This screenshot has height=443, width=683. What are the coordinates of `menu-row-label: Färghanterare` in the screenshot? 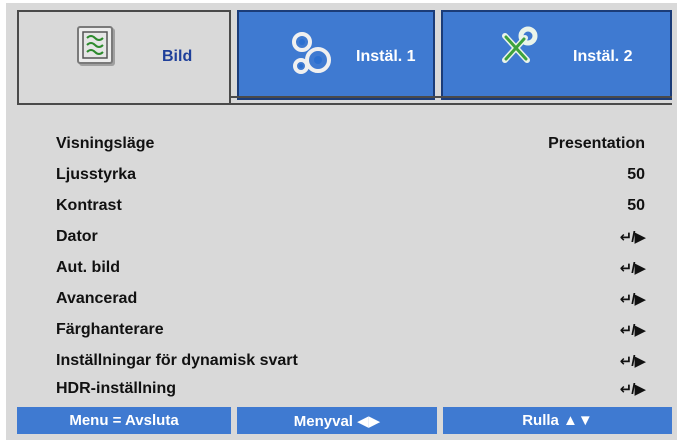 It's located at (110, 329).